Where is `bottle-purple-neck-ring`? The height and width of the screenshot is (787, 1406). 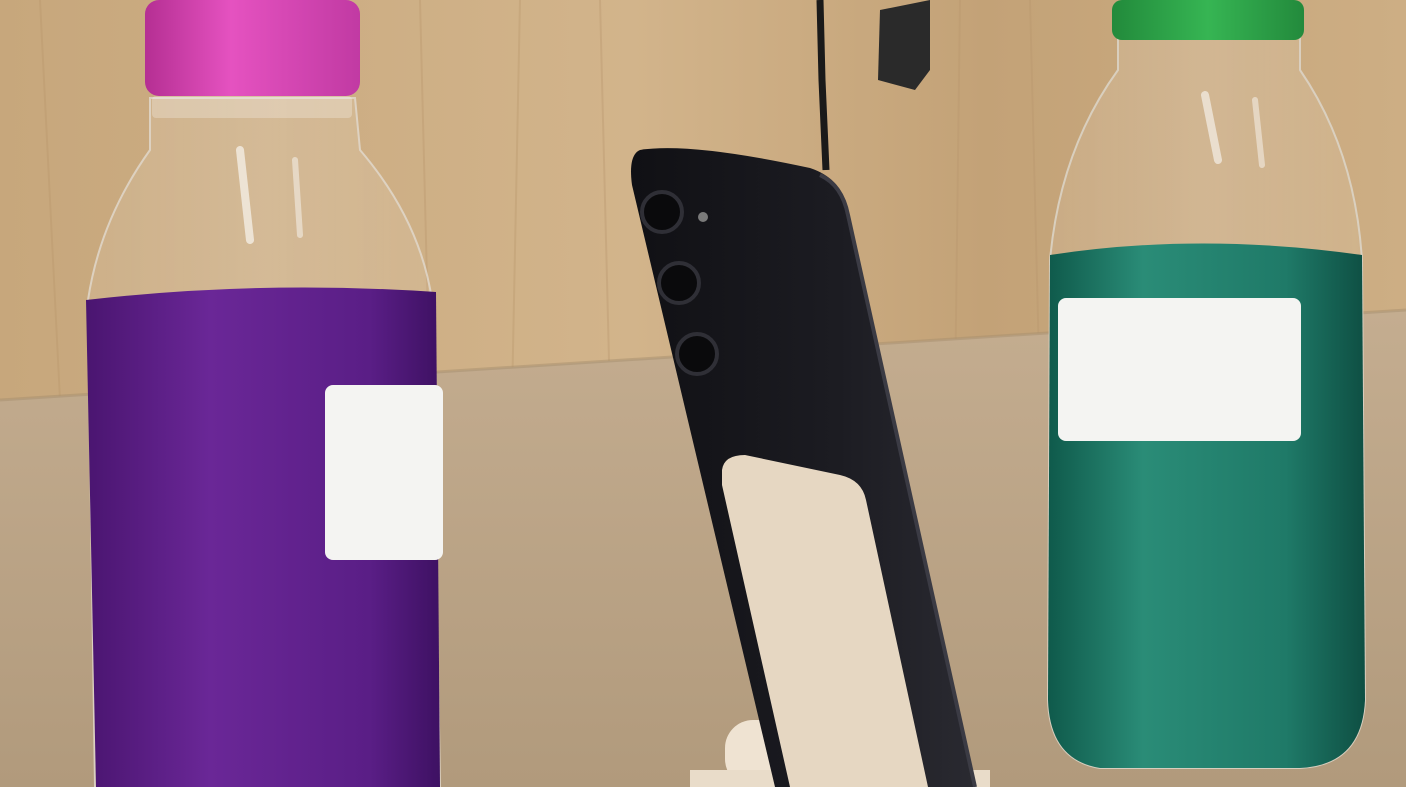
bottle-purple-neck-ring is located at coordinates (252, 107).